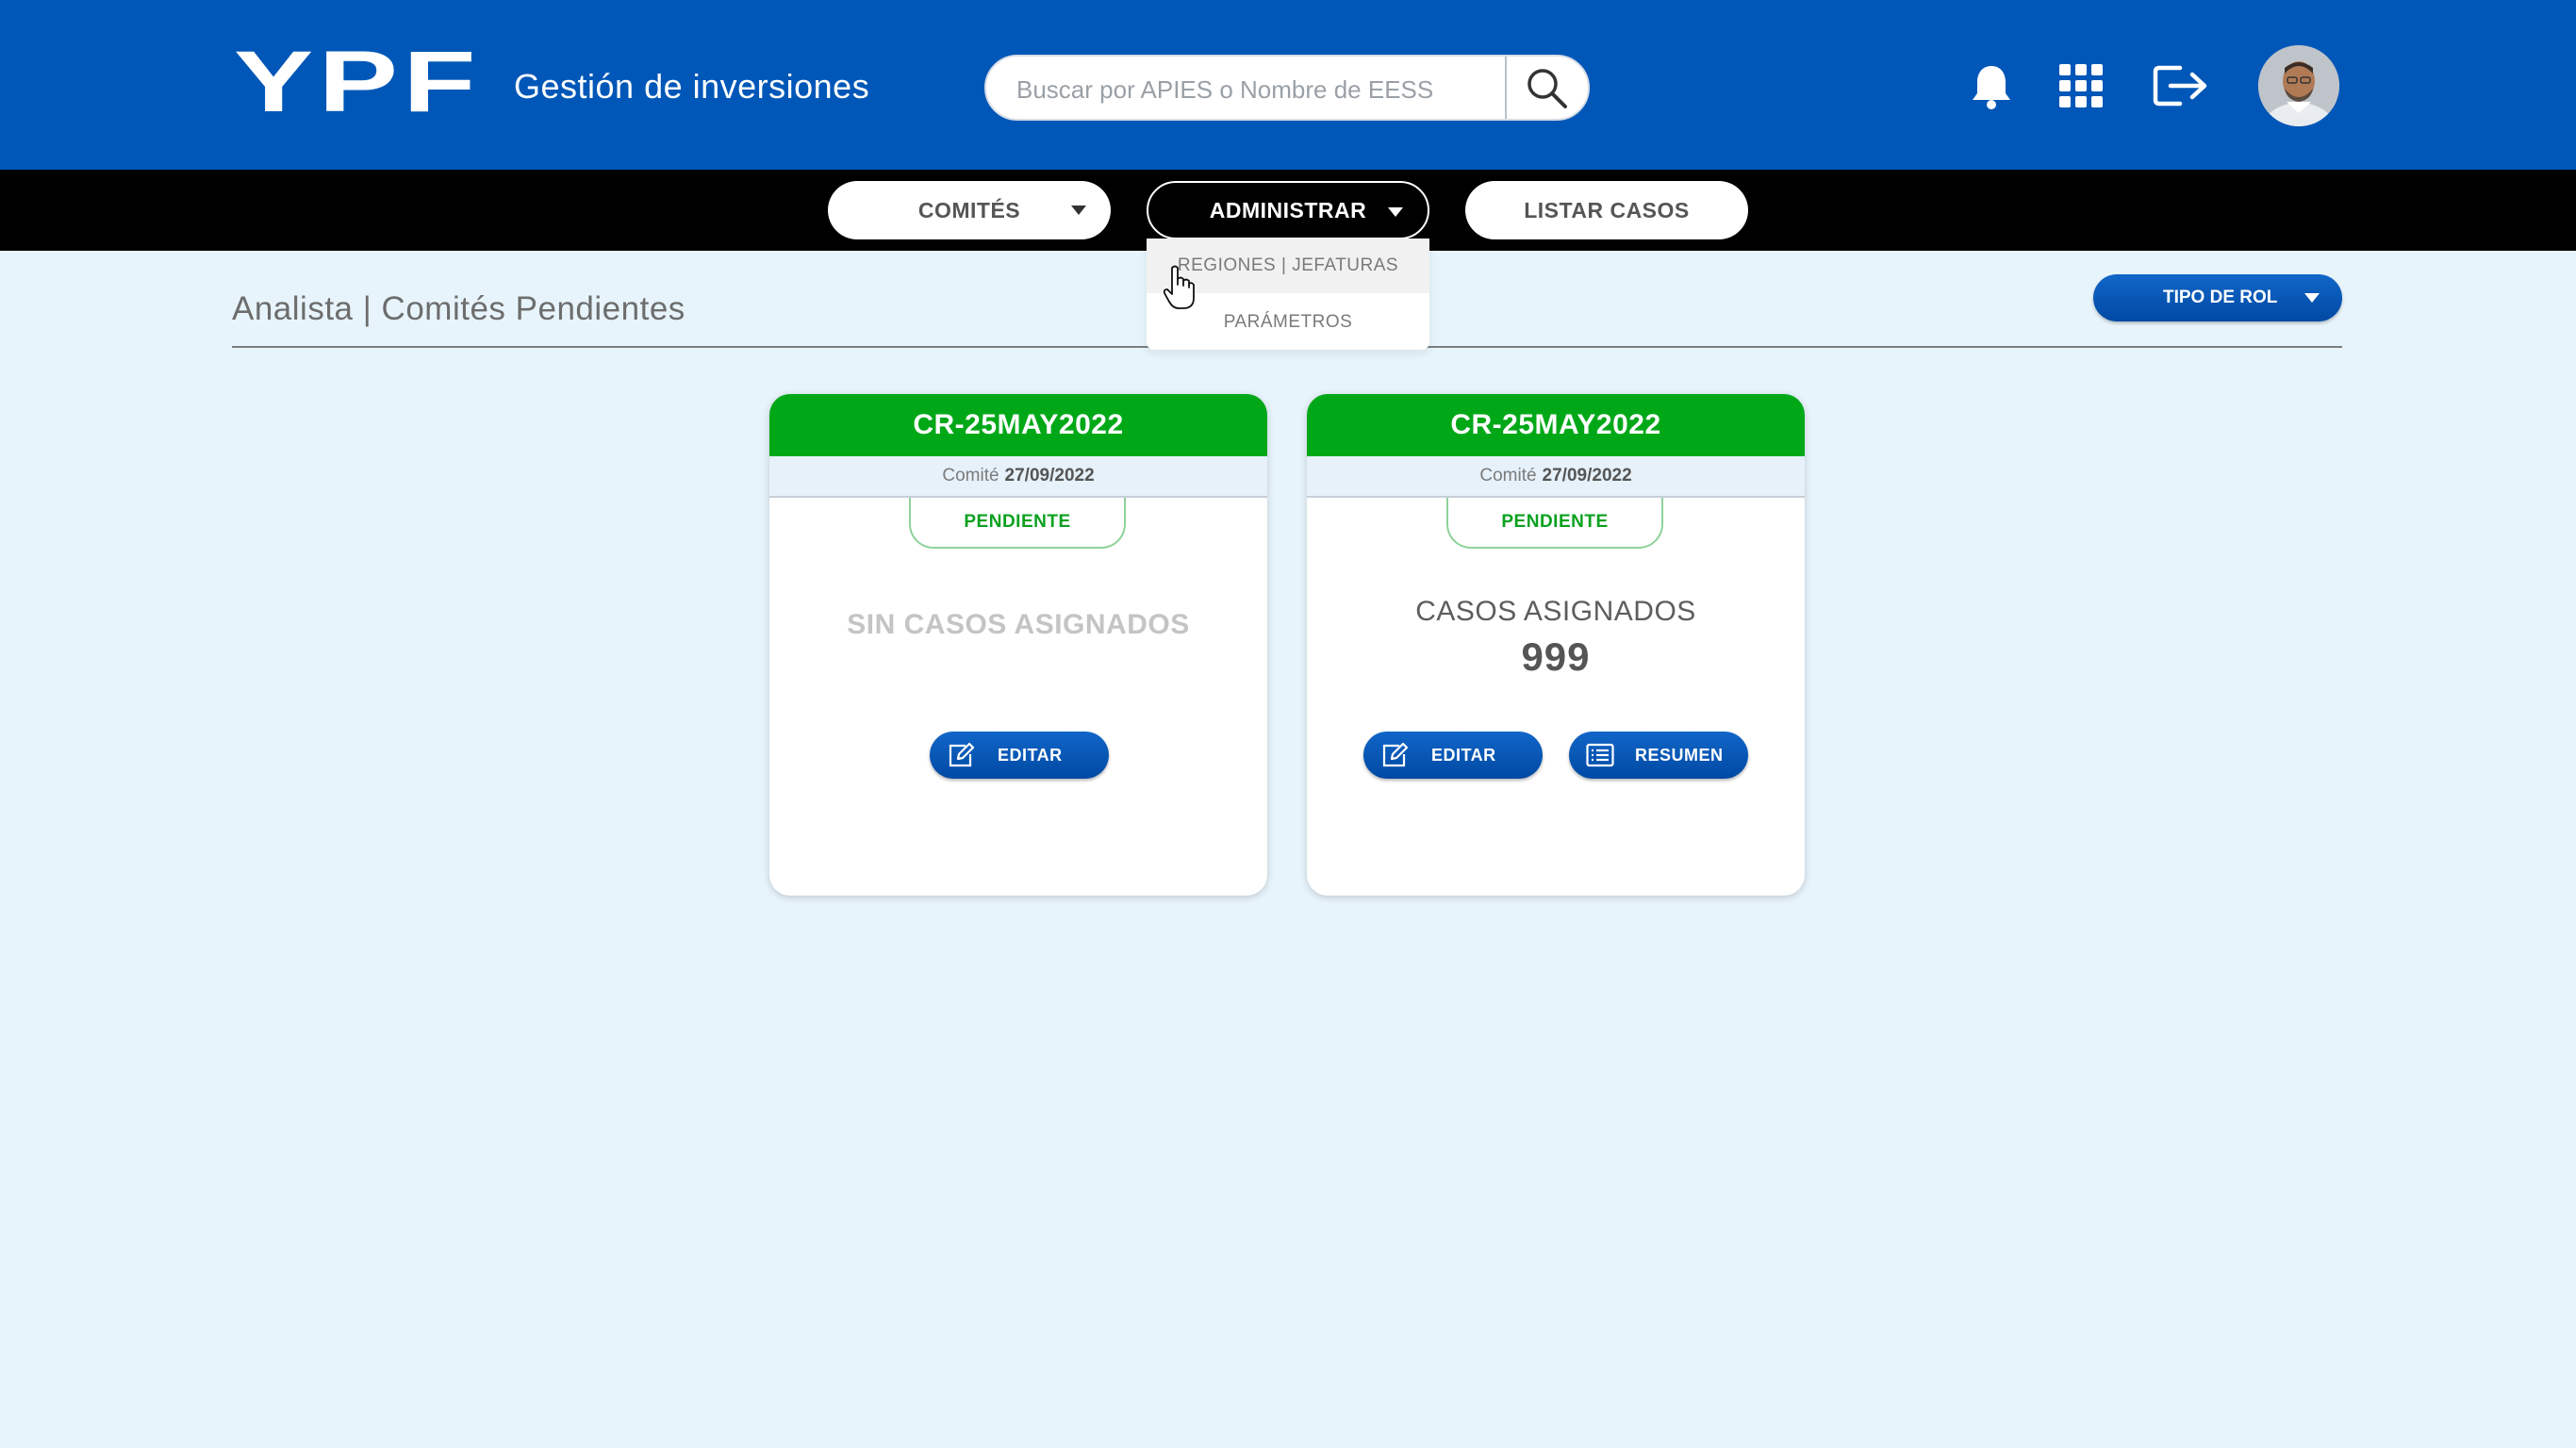 Image resolution: width=2576 pixels, height=1448 pixels. I want to click on search-button, so click(1547, 87).